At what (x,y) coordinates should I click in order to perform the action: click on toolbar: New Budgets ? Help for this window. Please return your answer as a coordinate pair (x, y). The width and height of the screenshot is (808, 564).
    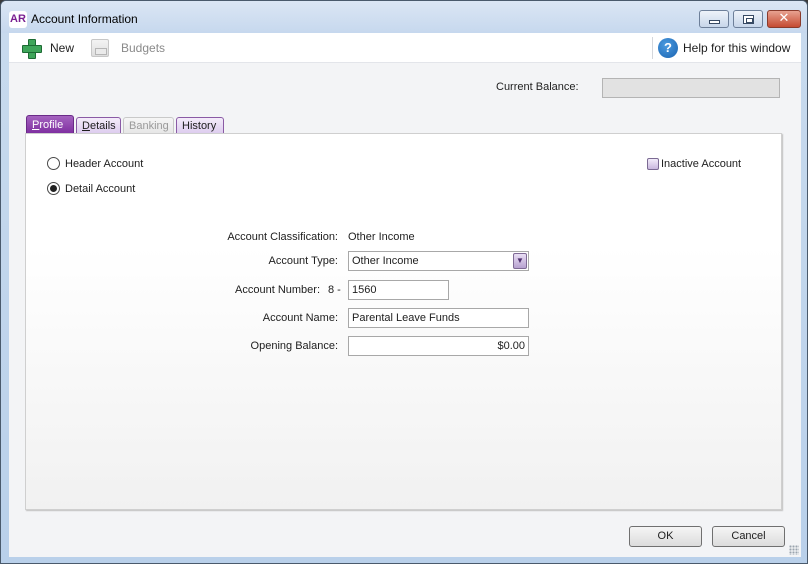
    Looking at the image, I should click on (405, 48).